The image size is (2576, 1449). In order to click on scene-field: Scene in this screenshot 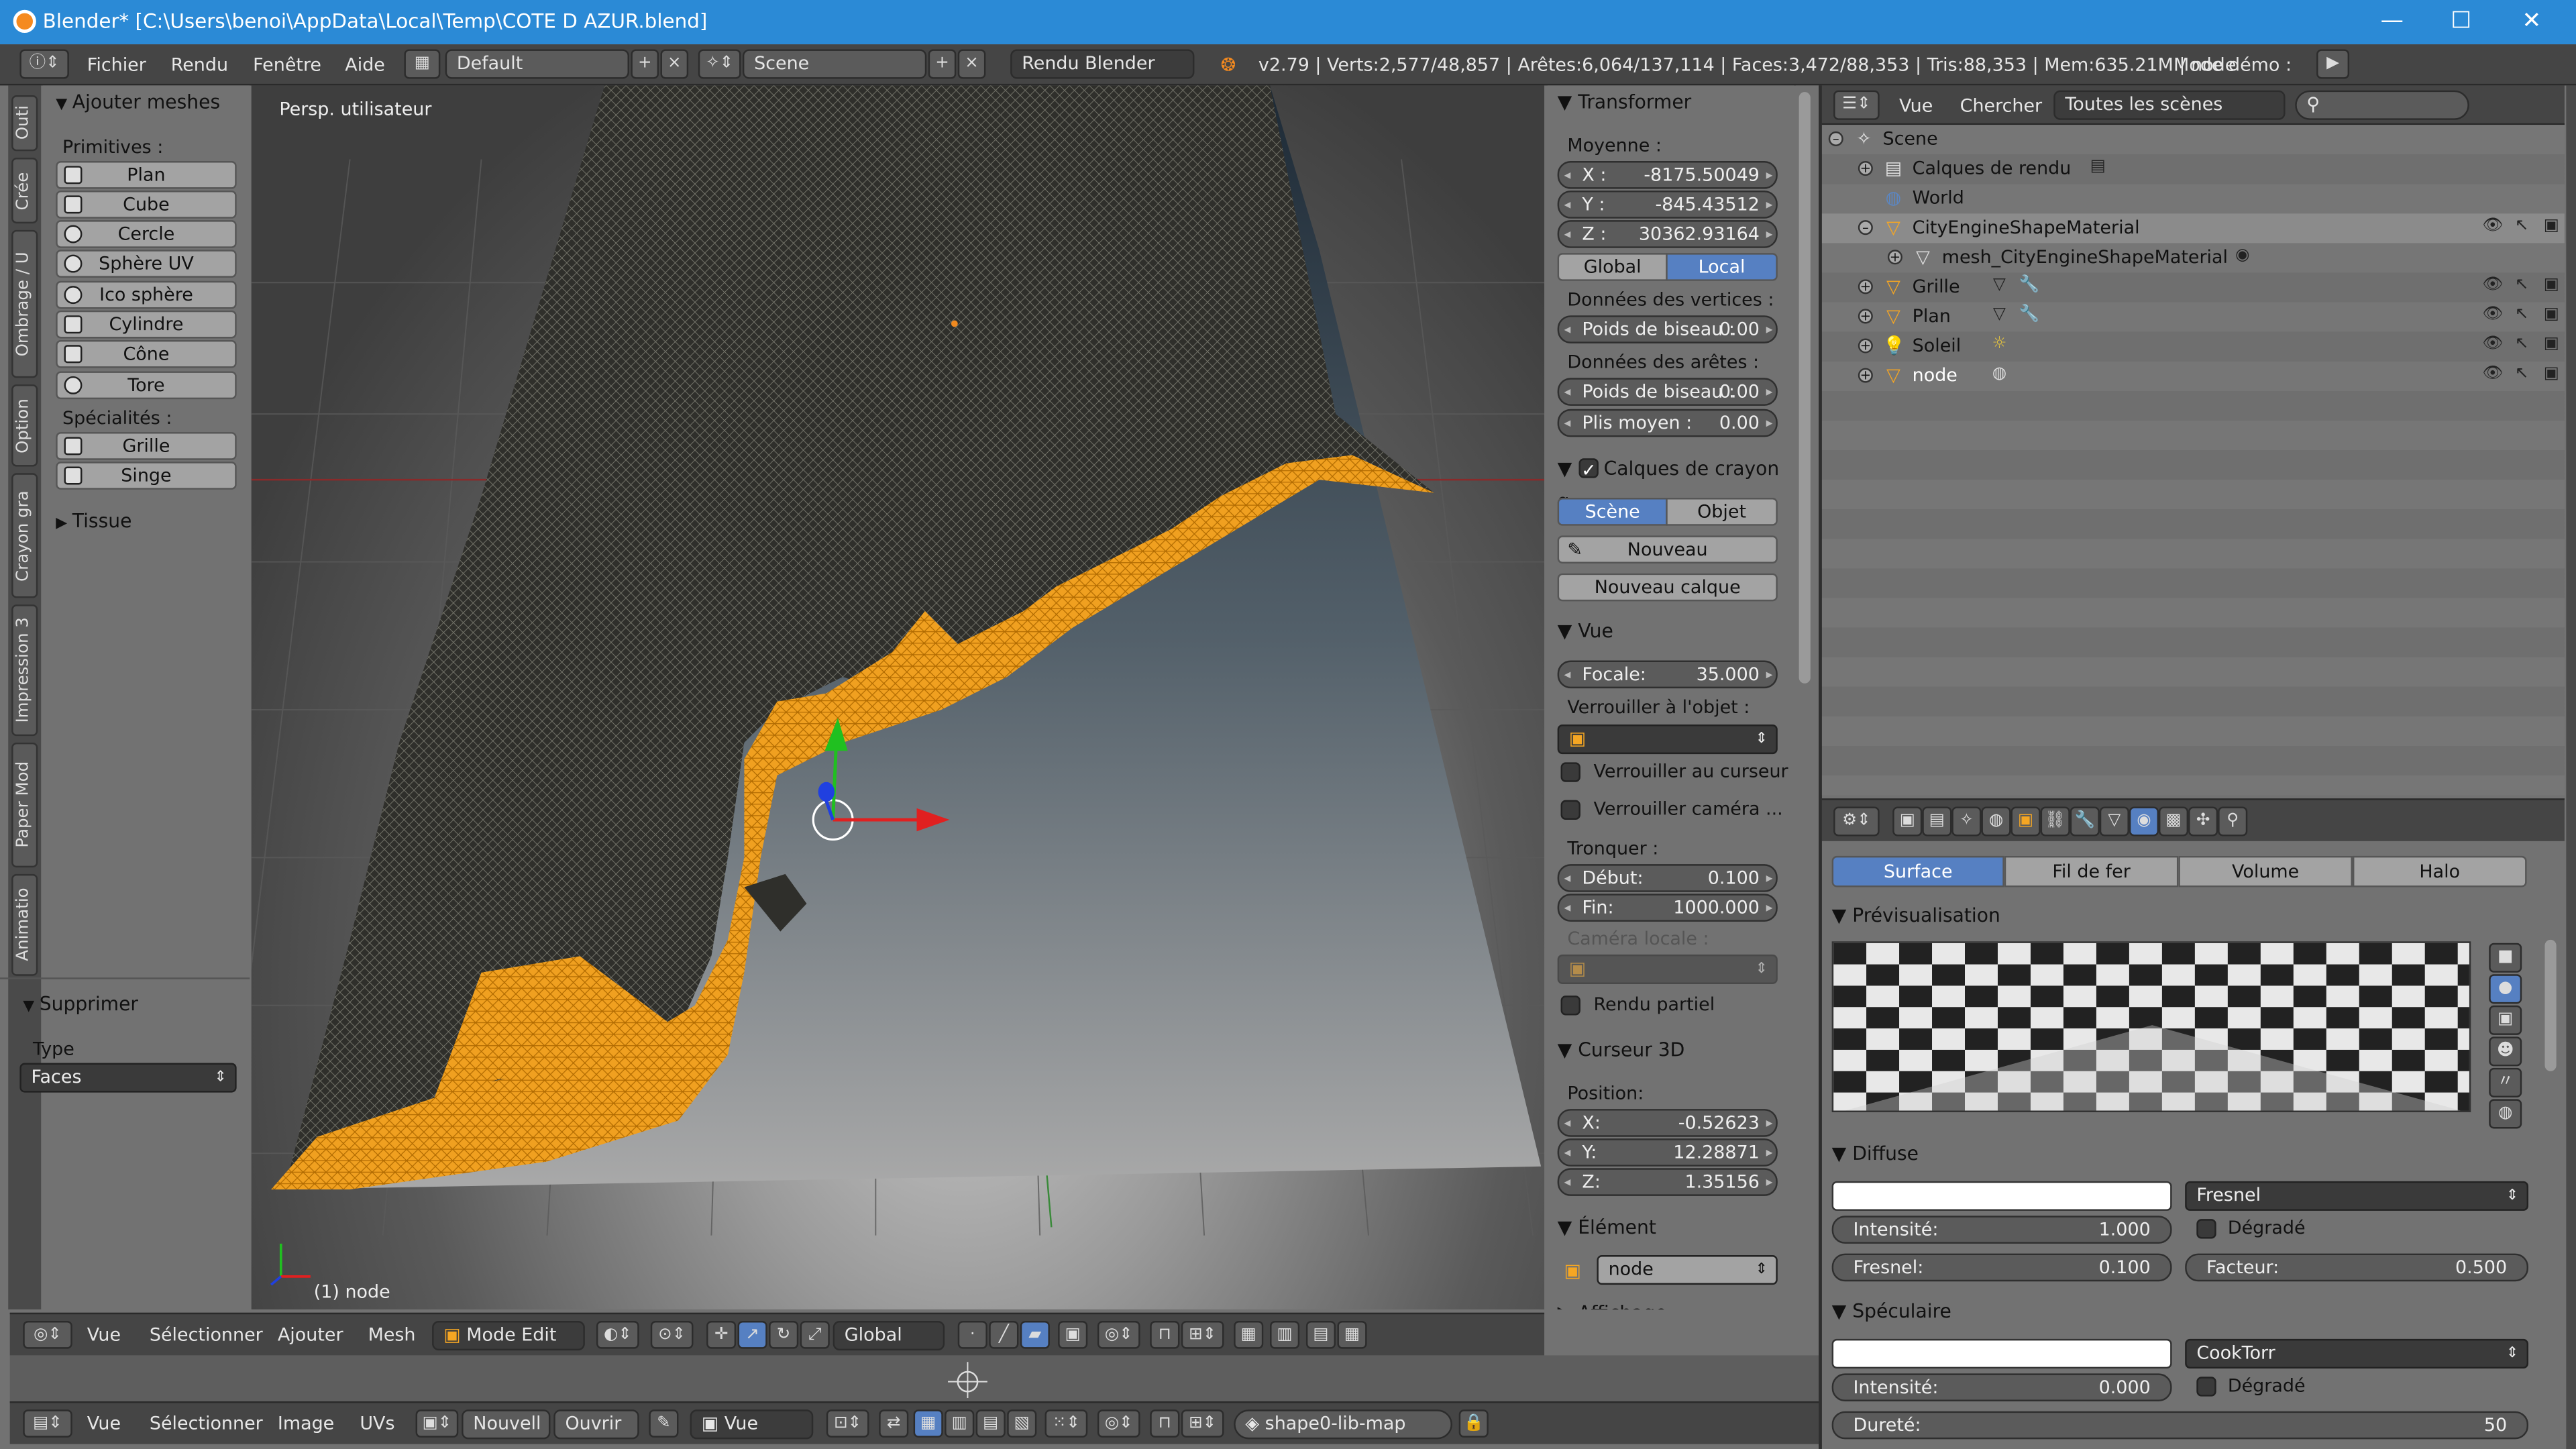, I will do `click(834, 64)`.